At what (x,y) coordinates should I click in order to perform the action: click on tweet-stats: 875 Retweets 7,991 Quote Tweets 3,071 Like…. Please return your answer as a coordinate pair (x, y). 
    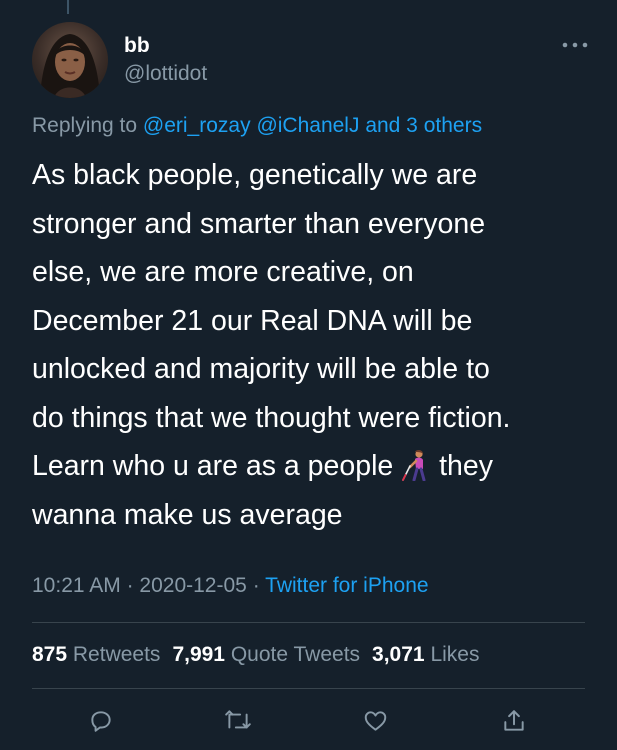
    Looking at the image, I should click on (255, 655).